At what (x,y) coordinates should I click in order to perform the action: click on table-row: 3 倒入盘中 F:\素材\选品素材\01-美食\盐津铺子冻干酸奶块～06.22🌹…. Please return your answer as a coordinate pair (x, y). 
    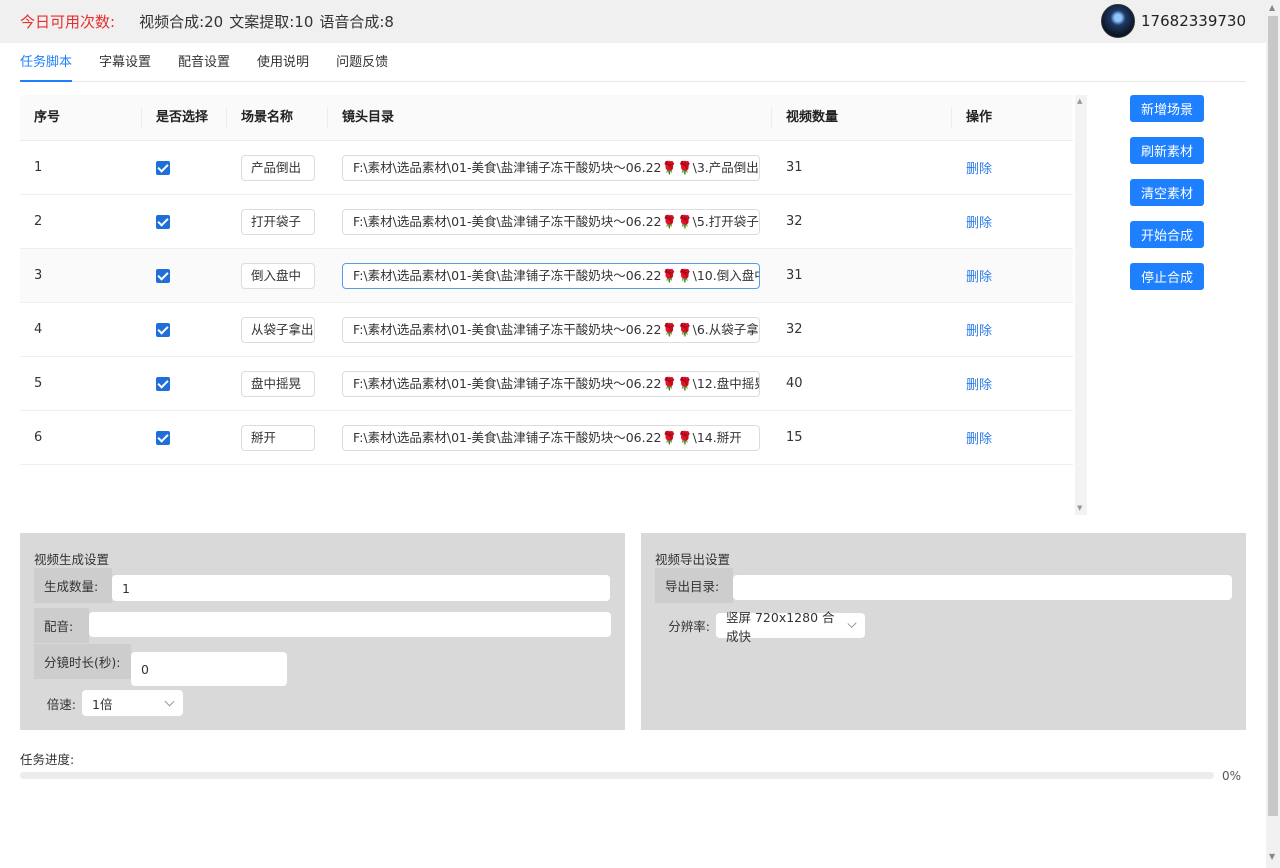
    Looking at the image, I should click on (546, 276).